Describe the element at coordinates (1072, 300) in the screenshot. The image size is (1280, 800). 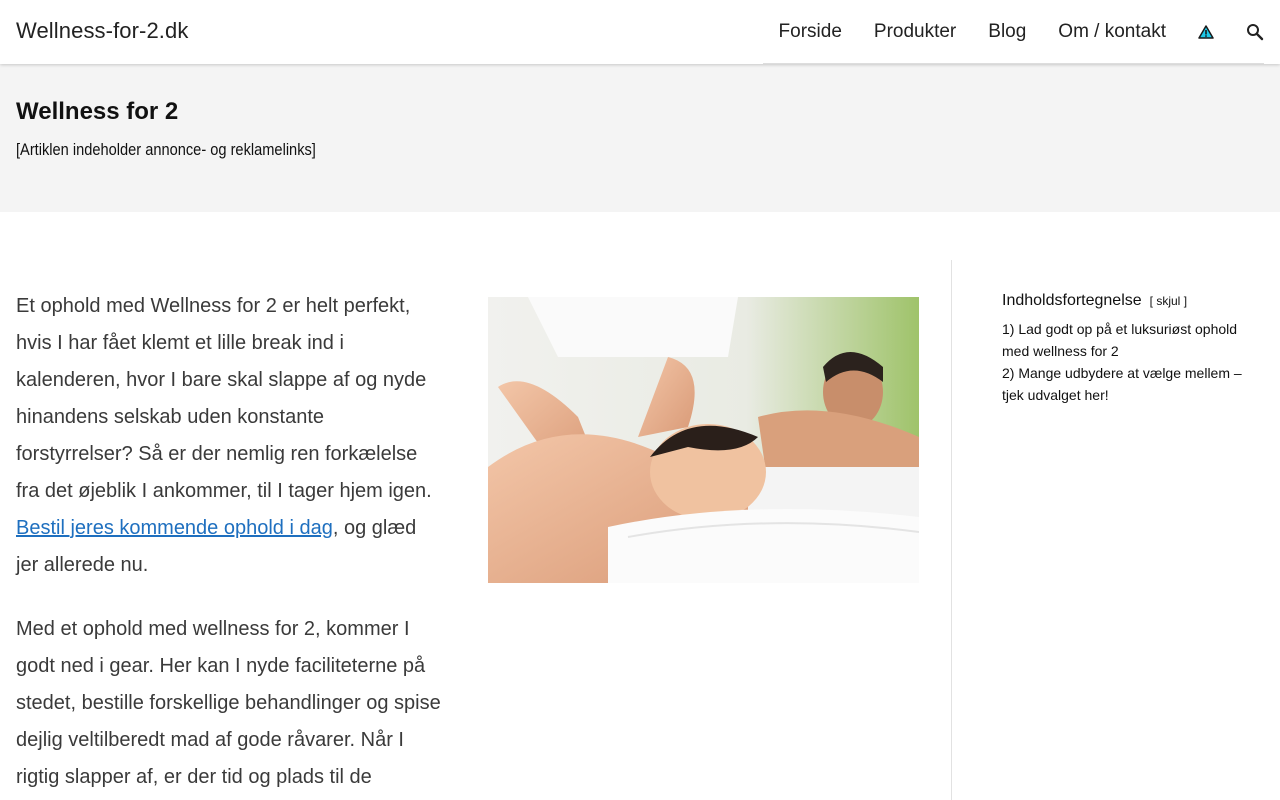
I see `toc-heading: Indholdsfortegnelse` at that location.